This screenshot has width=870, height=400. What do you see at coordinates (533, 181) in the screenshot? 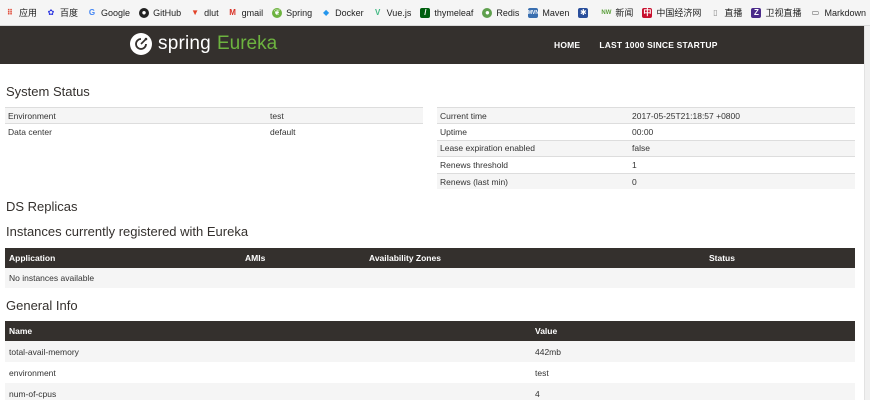
I see `status-key: Renews (last min)` at bounding box center [533, 181].